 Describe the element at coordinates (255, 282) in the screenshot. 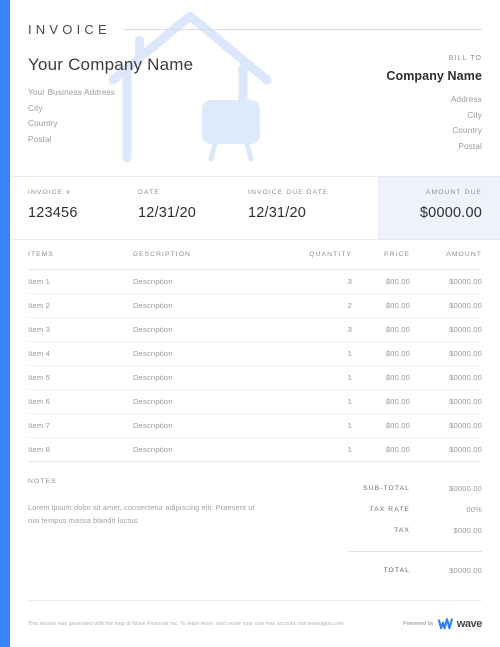

I see `table-row: Item 1 Description 3 $00.00 $0000.00` at that location.